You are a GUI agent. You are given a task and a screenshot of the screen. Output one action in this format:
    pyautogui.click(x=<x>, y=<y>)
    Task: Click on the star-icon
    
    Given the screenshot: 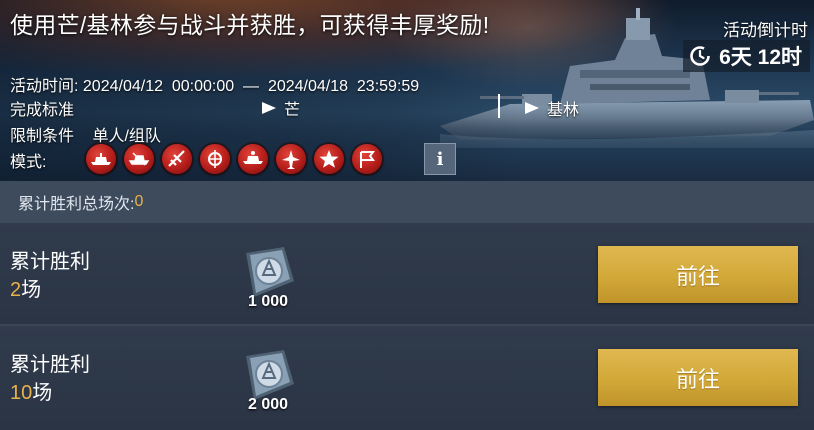 What is the action you would take?
    pyautogui.click(x=329, y=159)
    